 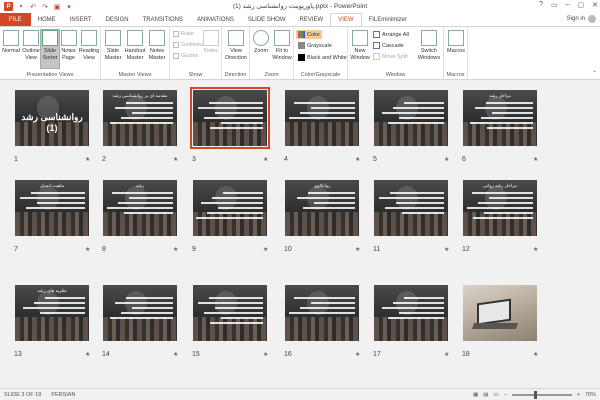 I want to click on guides-checkbox: Guides, so click(x=185, y=56).